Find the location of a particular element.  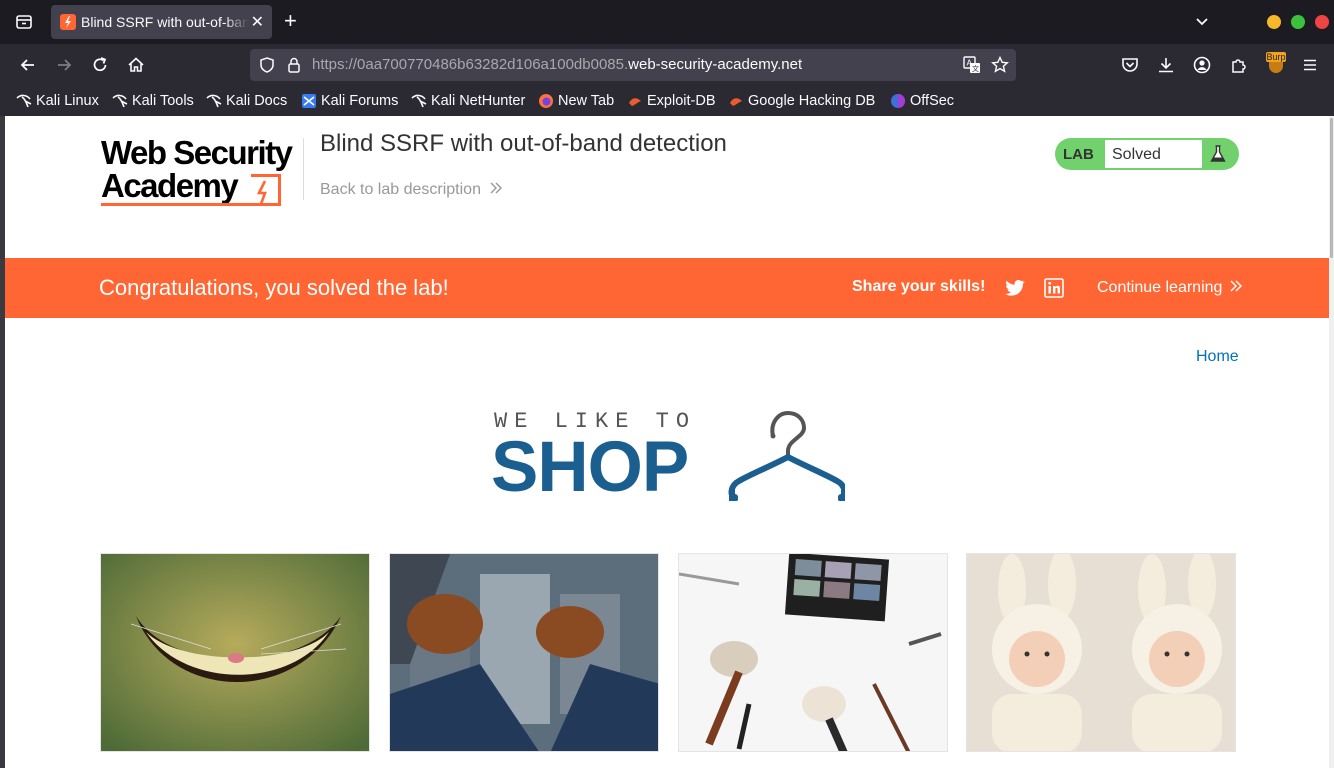

back-to-lab-description-link: Back to lab description is located at coordinates (411, 190).